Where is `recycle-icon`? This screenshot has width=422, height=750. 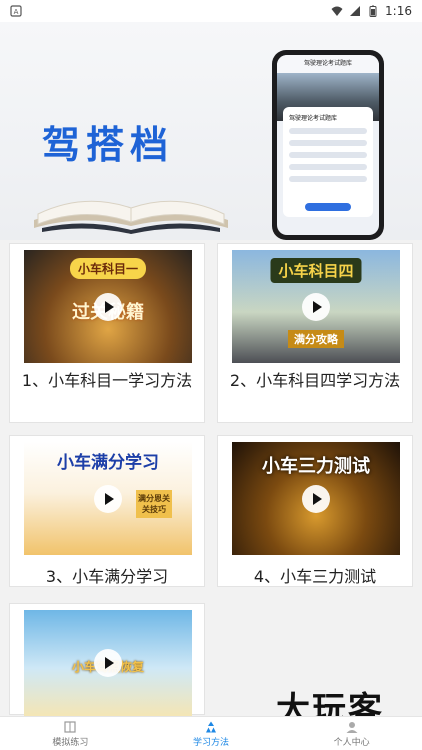 recycle-icon is located at coordinates (211, 726).